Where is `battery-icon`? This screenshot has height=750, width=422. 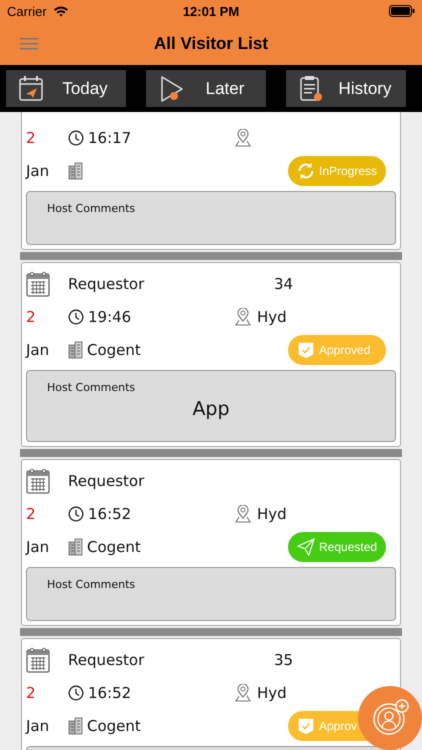 battery-icon is located at coordinates (402, 11).